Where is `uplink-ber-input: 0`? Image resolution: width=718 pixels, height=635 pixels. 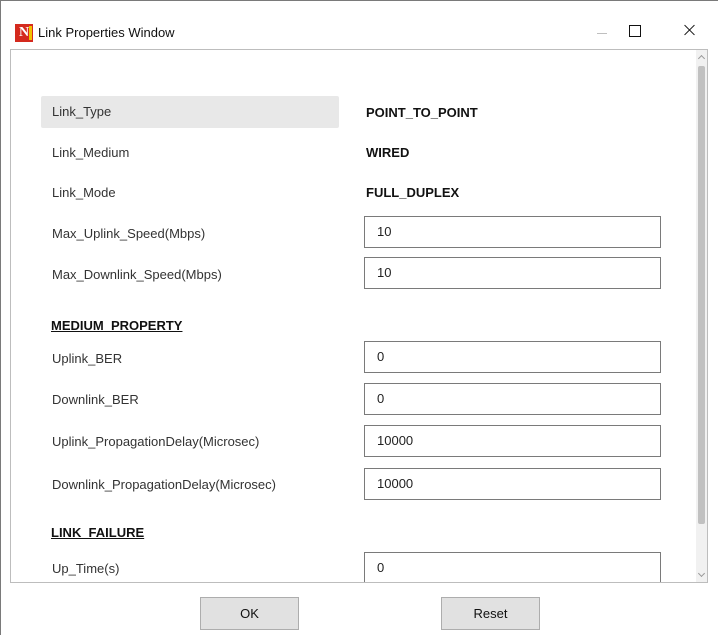
uplink-ber-input: 0 is located at coordinates (512, 357).